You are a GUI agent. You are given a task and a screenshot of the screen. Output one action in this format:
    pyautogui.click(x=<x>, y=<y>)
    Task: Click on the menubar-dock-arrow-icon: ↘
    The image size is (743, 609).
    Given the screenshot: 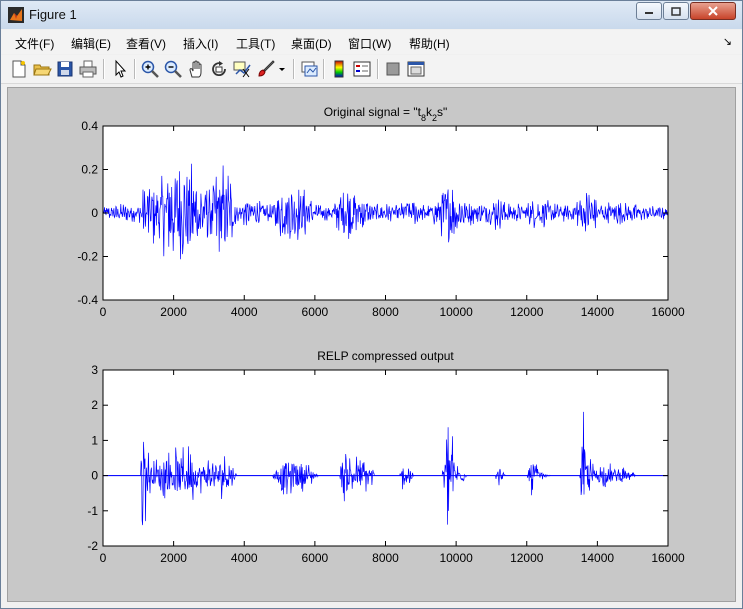 What is the action you would take?
    pyautogui.click(x=727, y=41)
    